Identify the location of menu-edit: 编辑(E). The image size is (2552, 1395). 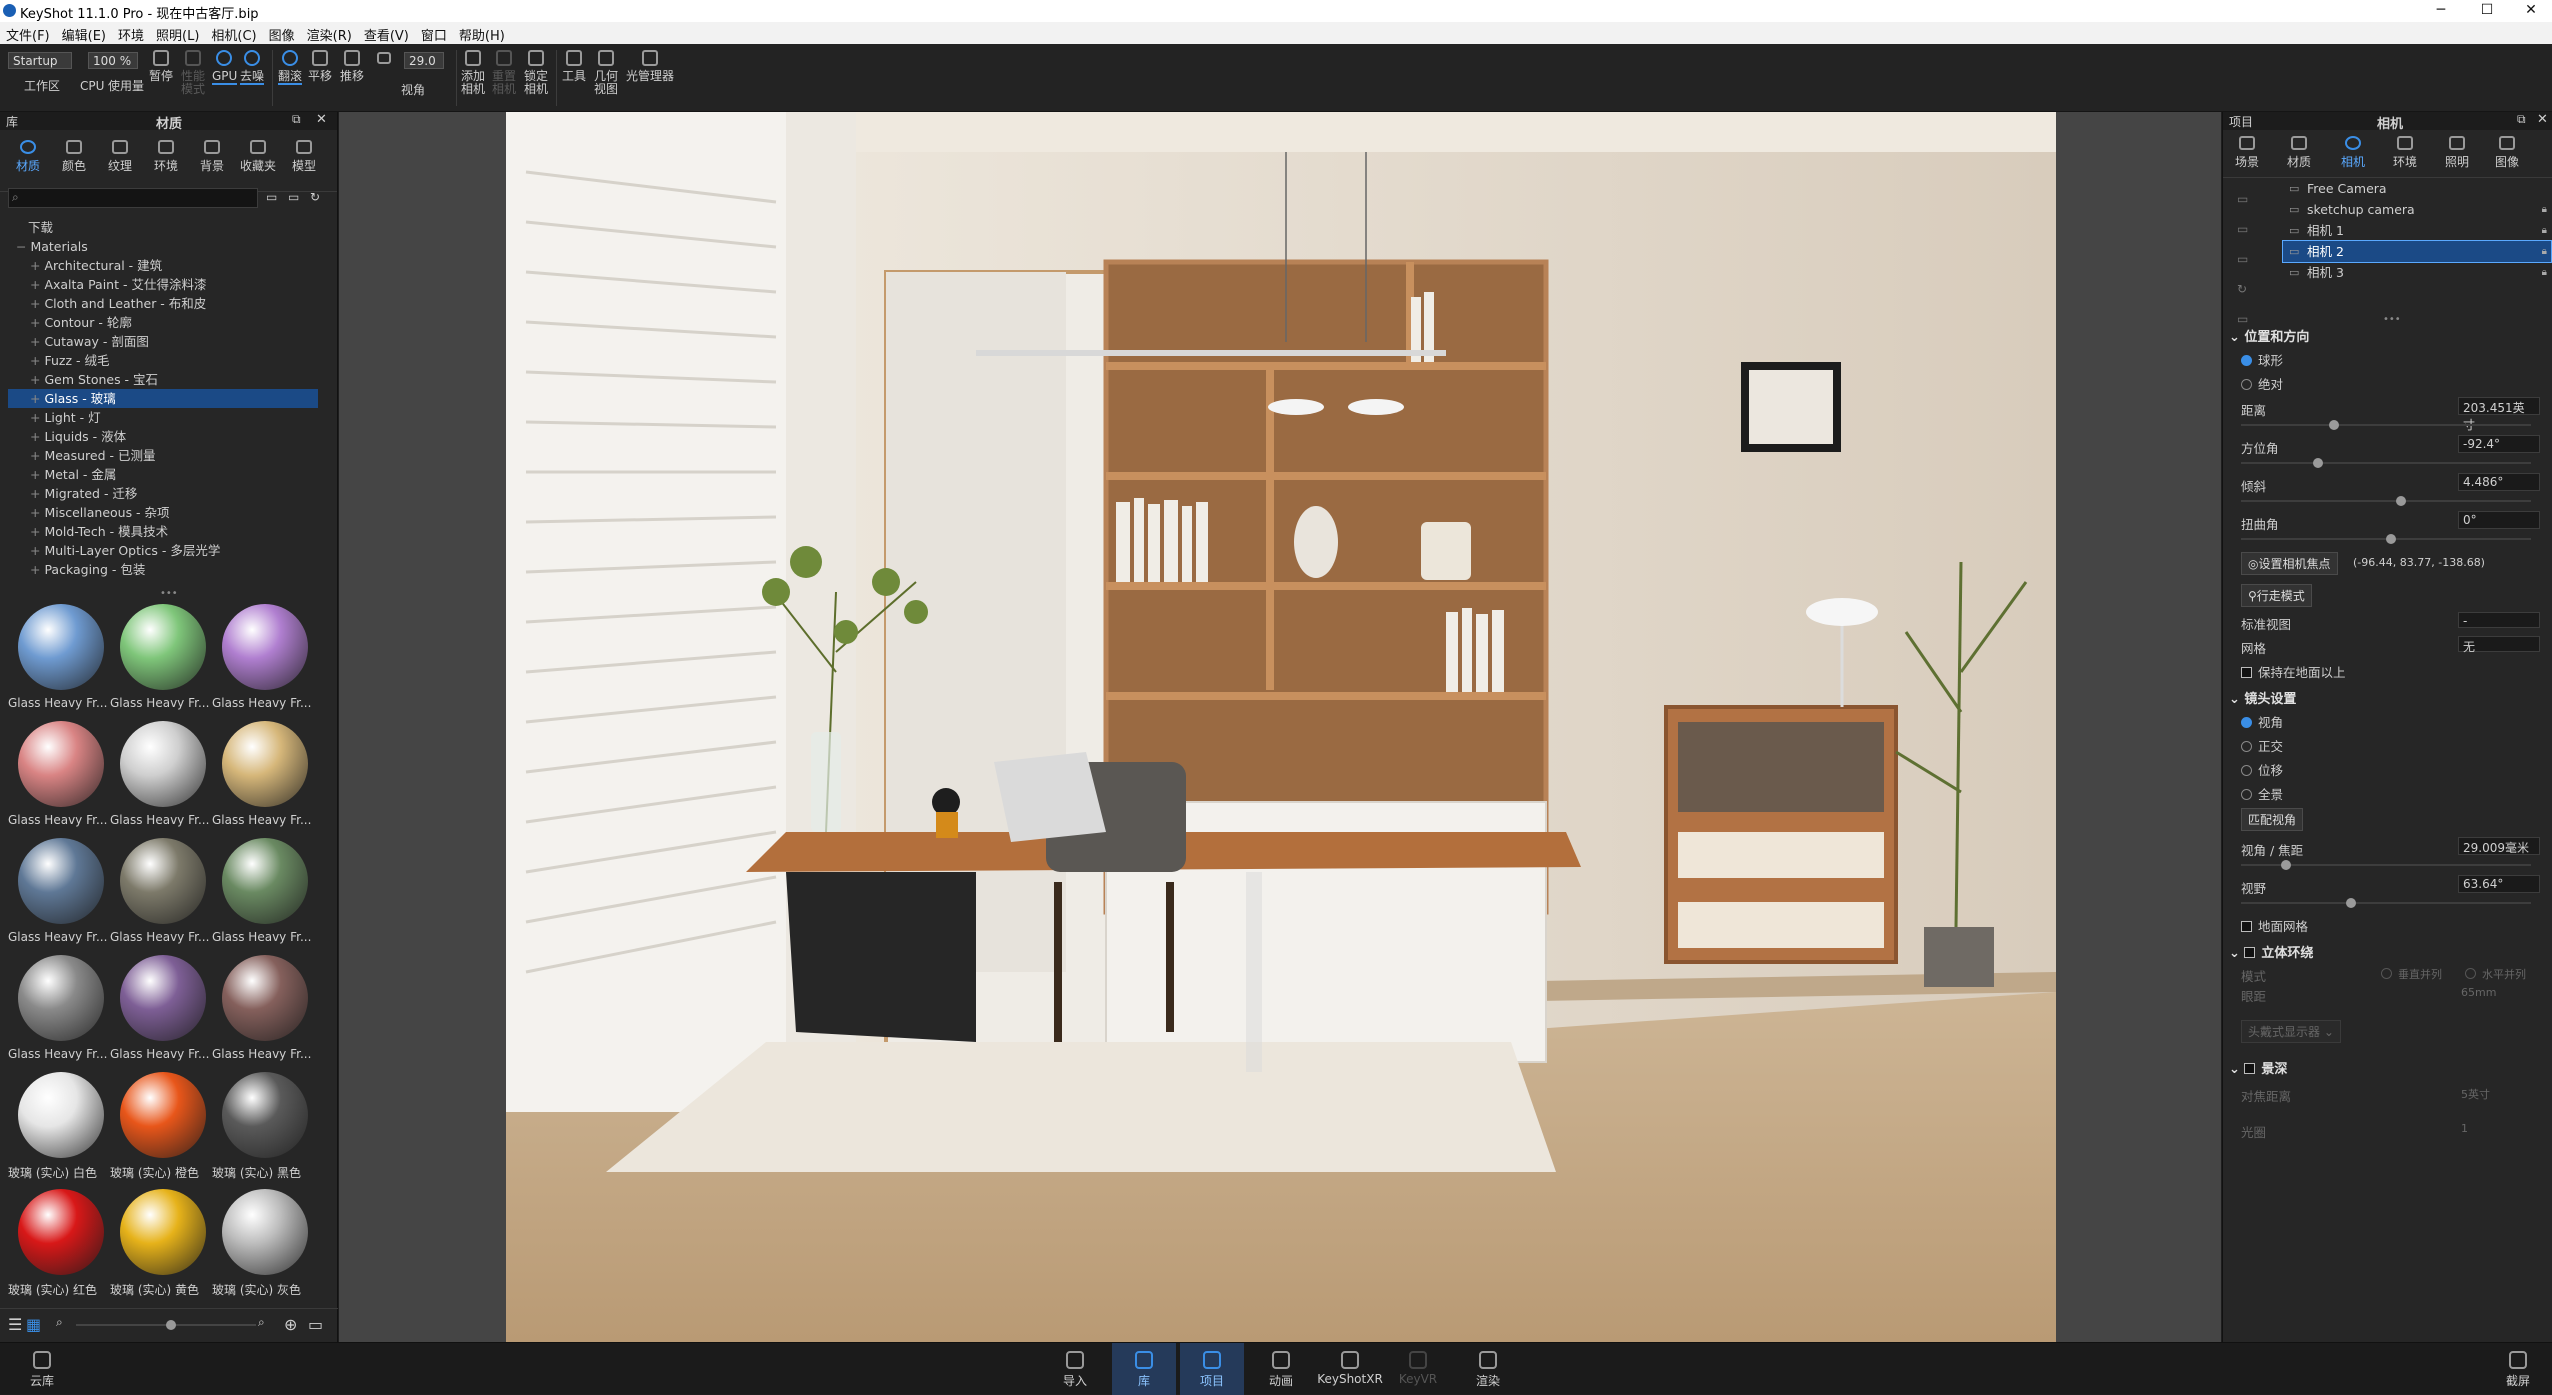
(84, 33).